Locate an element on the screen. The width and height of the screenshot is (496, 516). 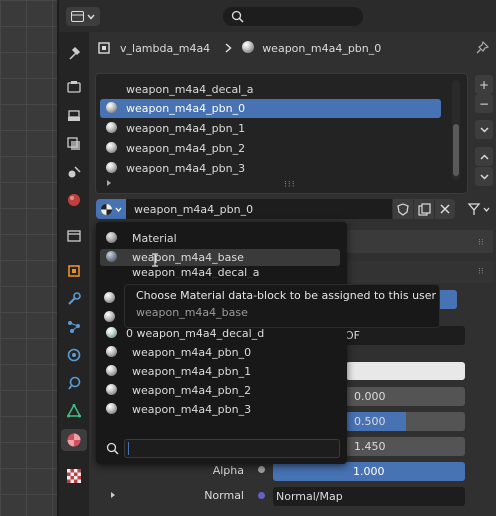
tab-world is located at coordinates (74, 200).